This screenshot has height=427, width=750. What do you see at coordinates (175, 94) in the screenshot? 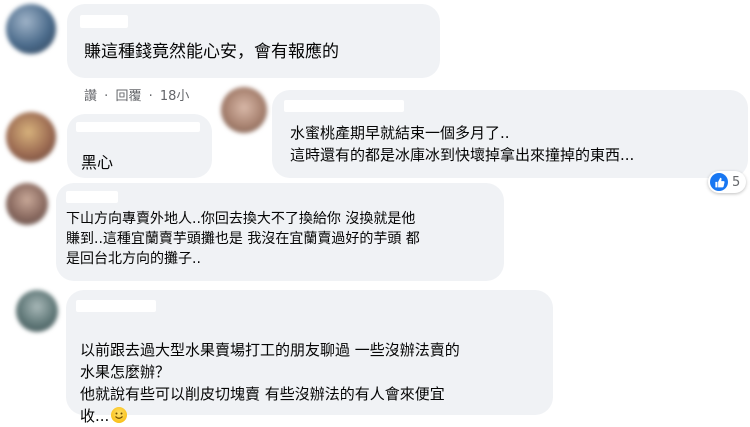
I see `comment-timestamp: 18小` at bounding box center [175, 94].